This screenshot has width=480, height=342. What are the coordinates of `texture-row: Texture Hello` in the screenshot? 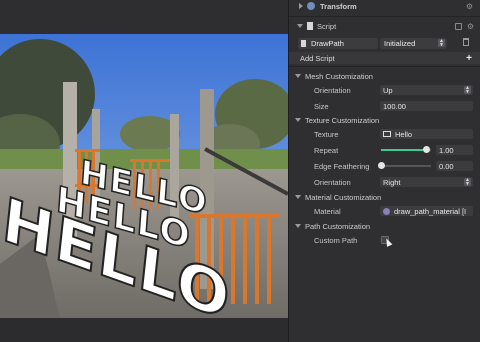 It's located at (384, 134).